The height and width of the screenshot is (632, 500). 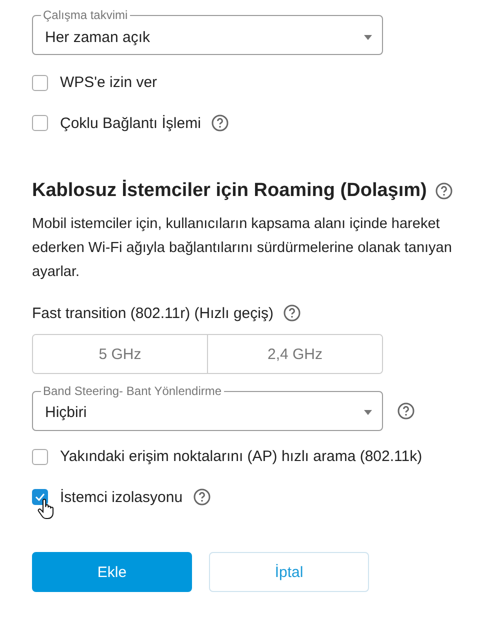 What do you see at coordinates (109, 82) in the screenshot?
I see `checkbox-label: WPS'e izin ver` at bounding box center [109, 82].